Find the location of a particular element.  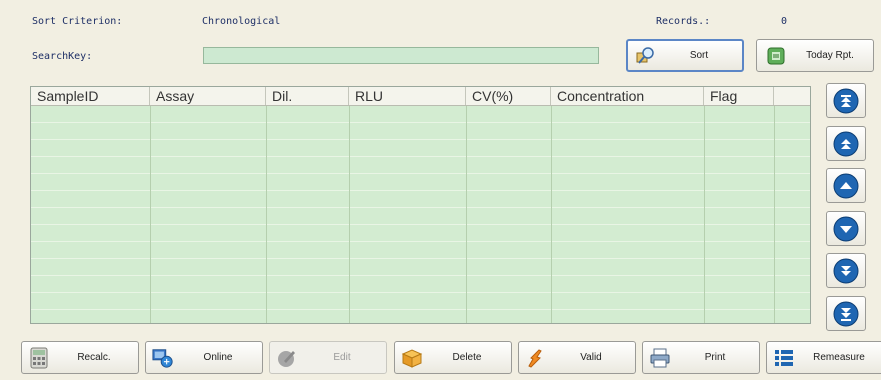

search-key-label: SearchKey: is located at coordinates (62, 56).